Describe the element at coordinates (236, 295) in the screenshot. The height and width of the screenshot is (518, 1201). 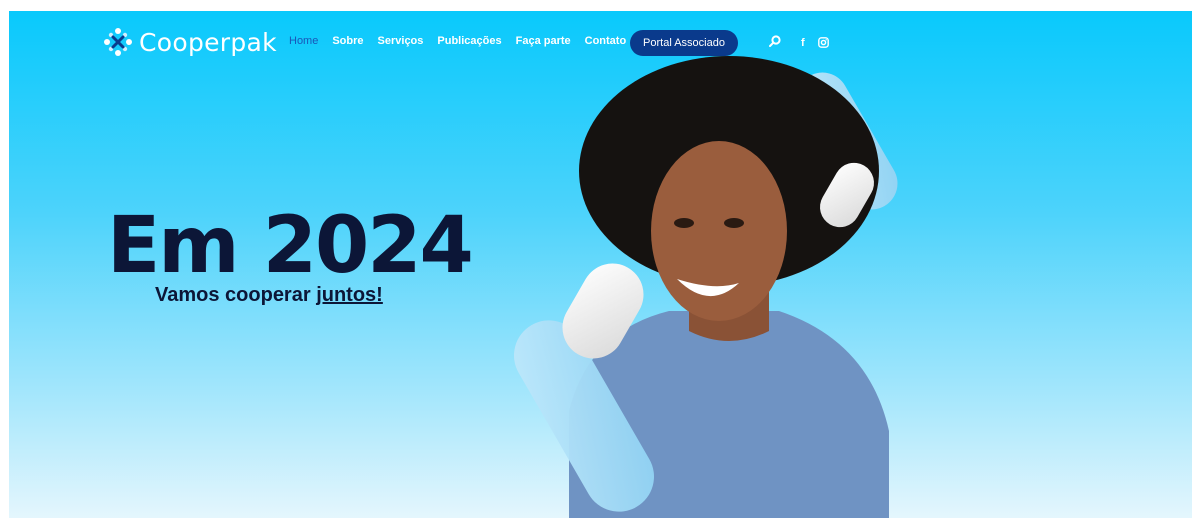
I see `hero-sub-prefix: Vamos cooperar` at that location.